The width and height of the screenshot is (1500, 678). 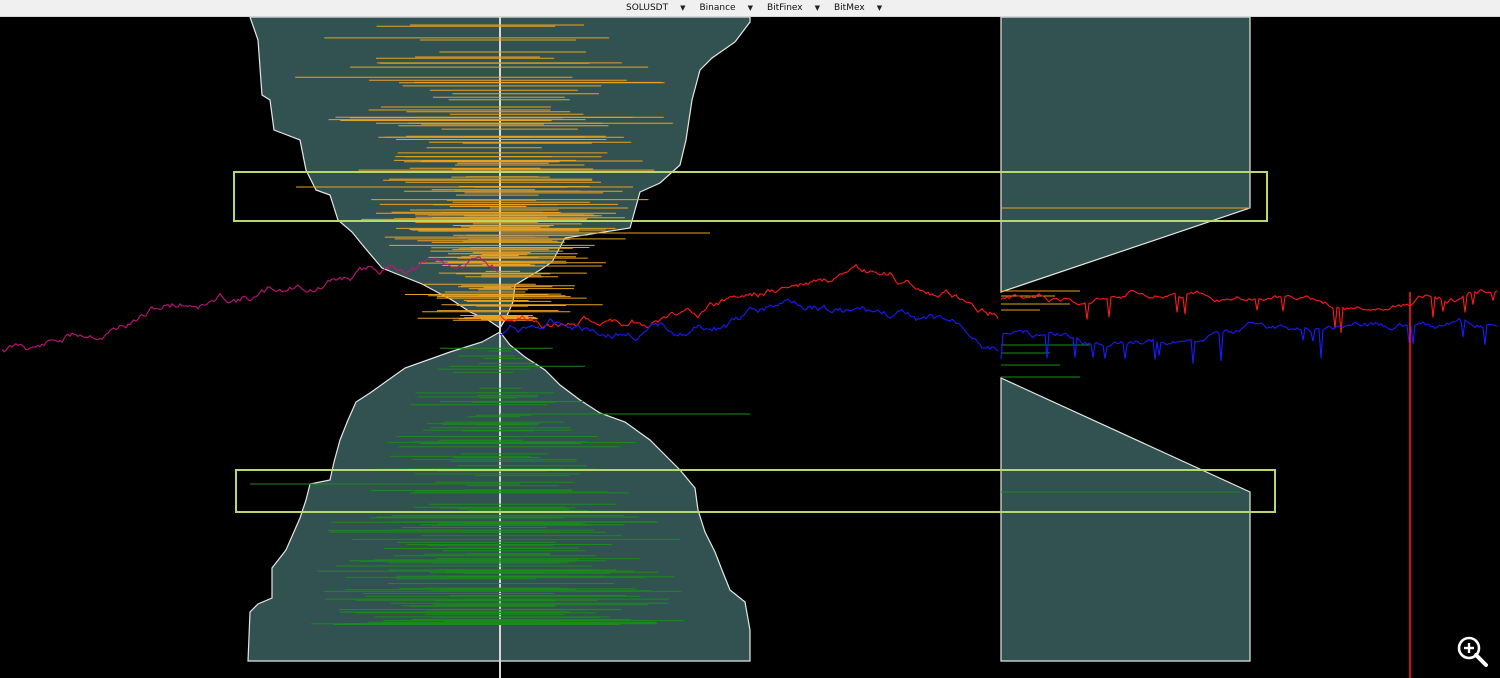 What do you see at coordinates (1249, 340) in the screenshot?
I see `bid-price-line-right` at bounding box center [1249, 340].